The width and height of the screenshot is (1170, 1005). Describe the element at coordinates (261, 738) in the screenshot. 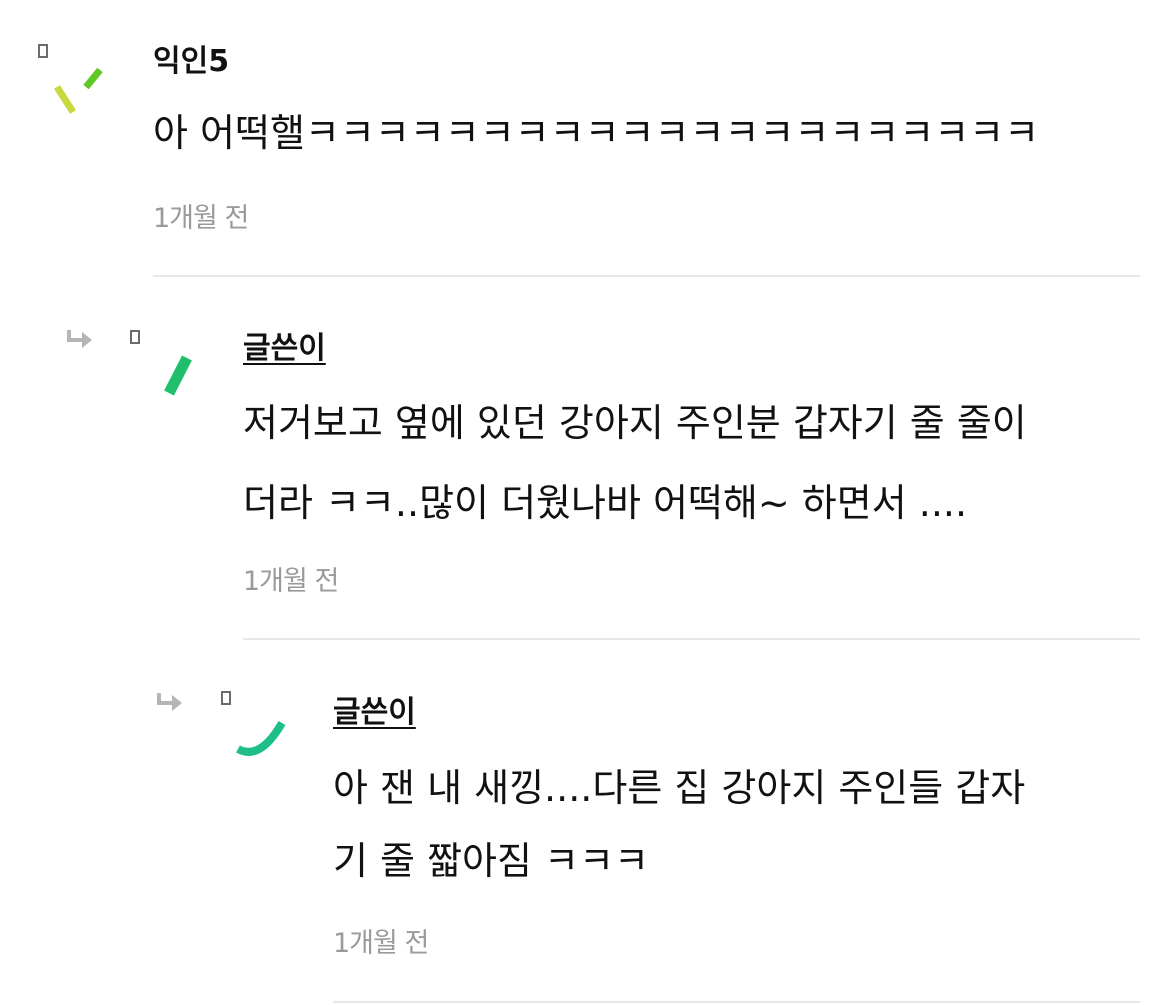

I see `arc-avatar-icon` at that location.